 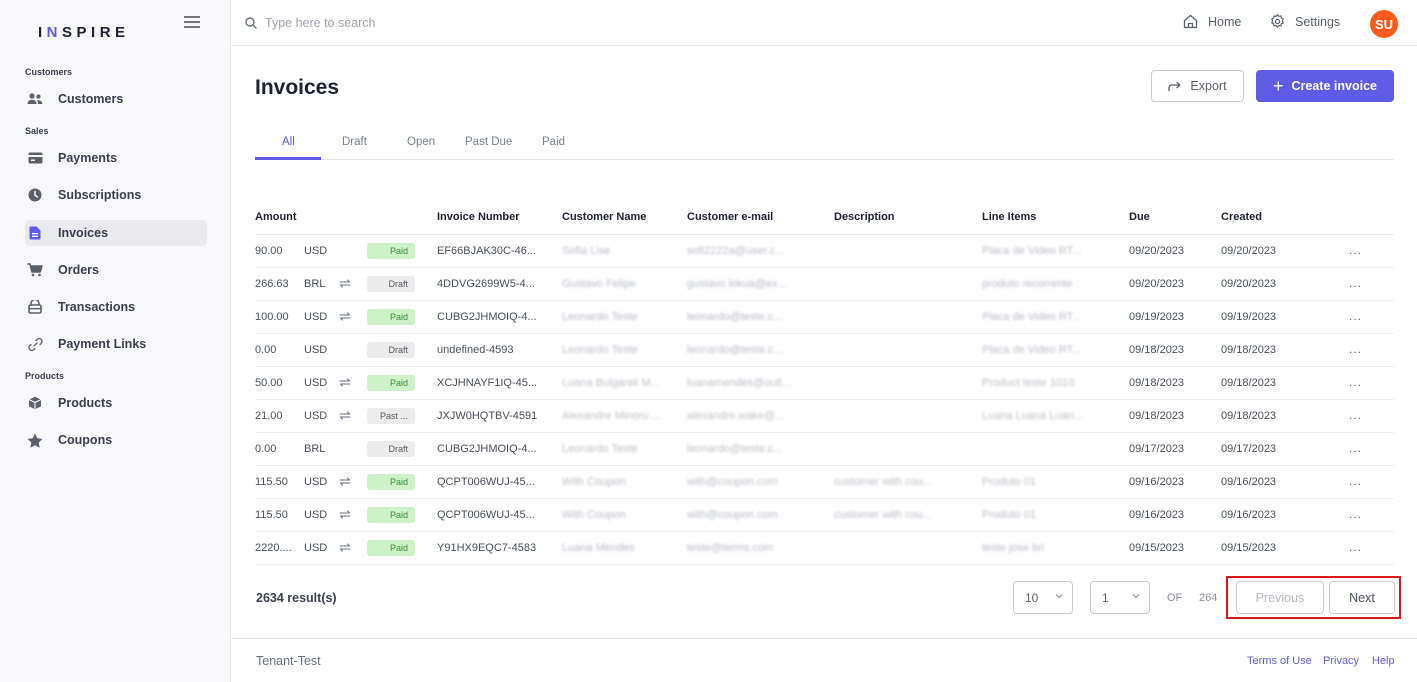 What do you see at coordinates (1249, 548) in the screenshot?
I see `created-date-cell: 09/15/2023` at bounding box center [1249, 548].